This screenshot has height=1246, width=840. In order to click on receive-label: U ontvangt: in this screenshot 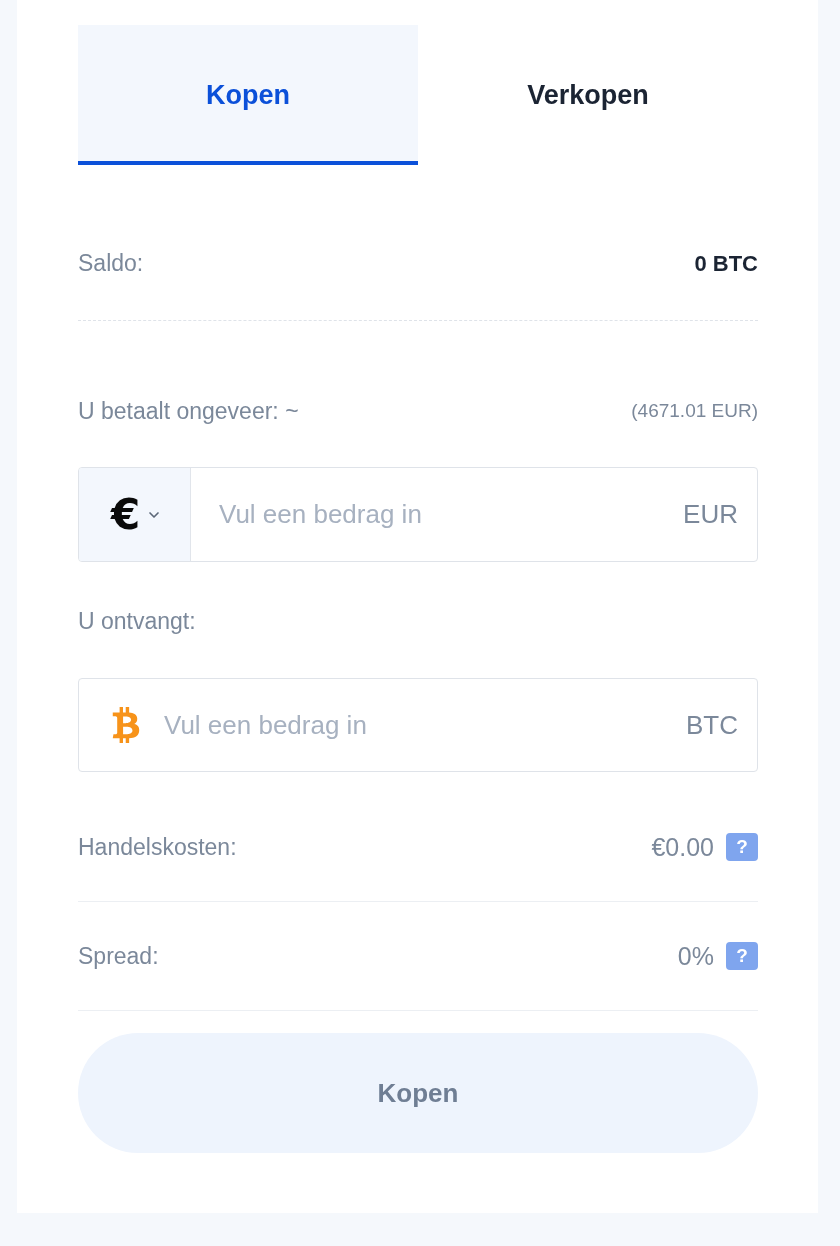, I will do `click(137, 621)`.